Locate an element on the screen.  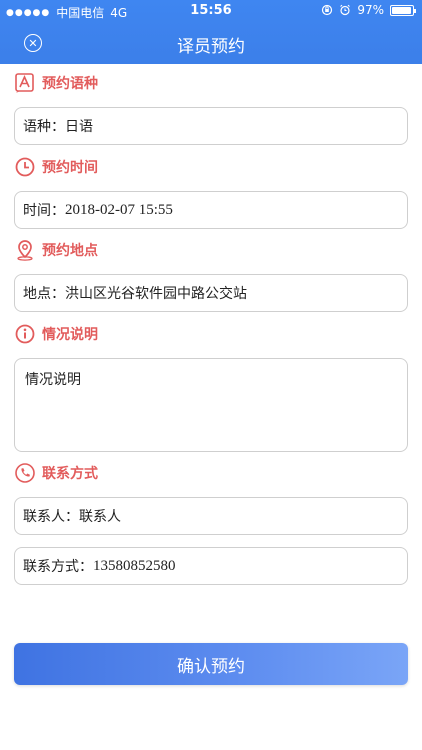
alarm-icon is located at coordinates (345, 10).